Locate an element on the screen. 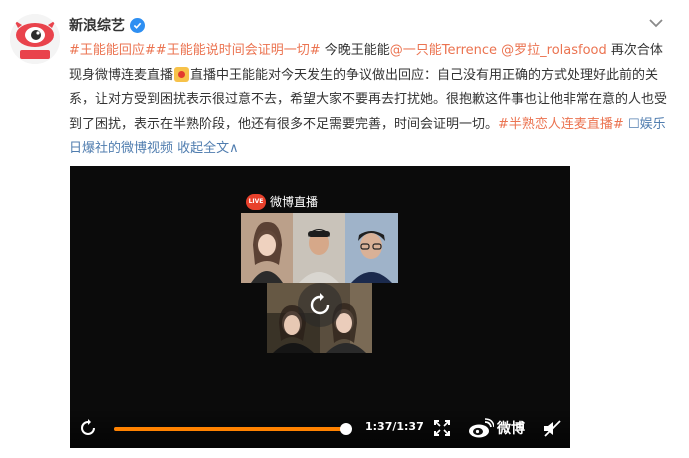 The image size is (689, 458). live-brand-label: 微博直播 is located at coordinates (294, 202).